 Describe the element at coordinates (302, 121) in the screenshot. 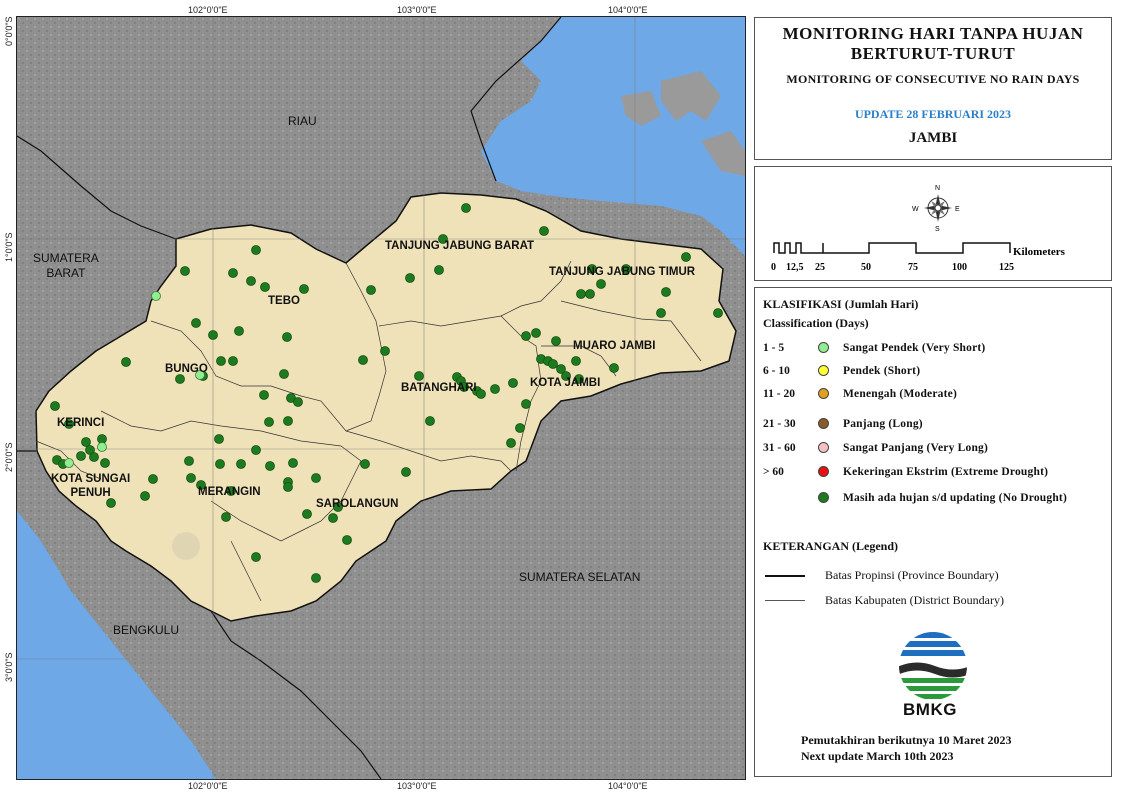

I see `label-riau: RIAU` at that location.